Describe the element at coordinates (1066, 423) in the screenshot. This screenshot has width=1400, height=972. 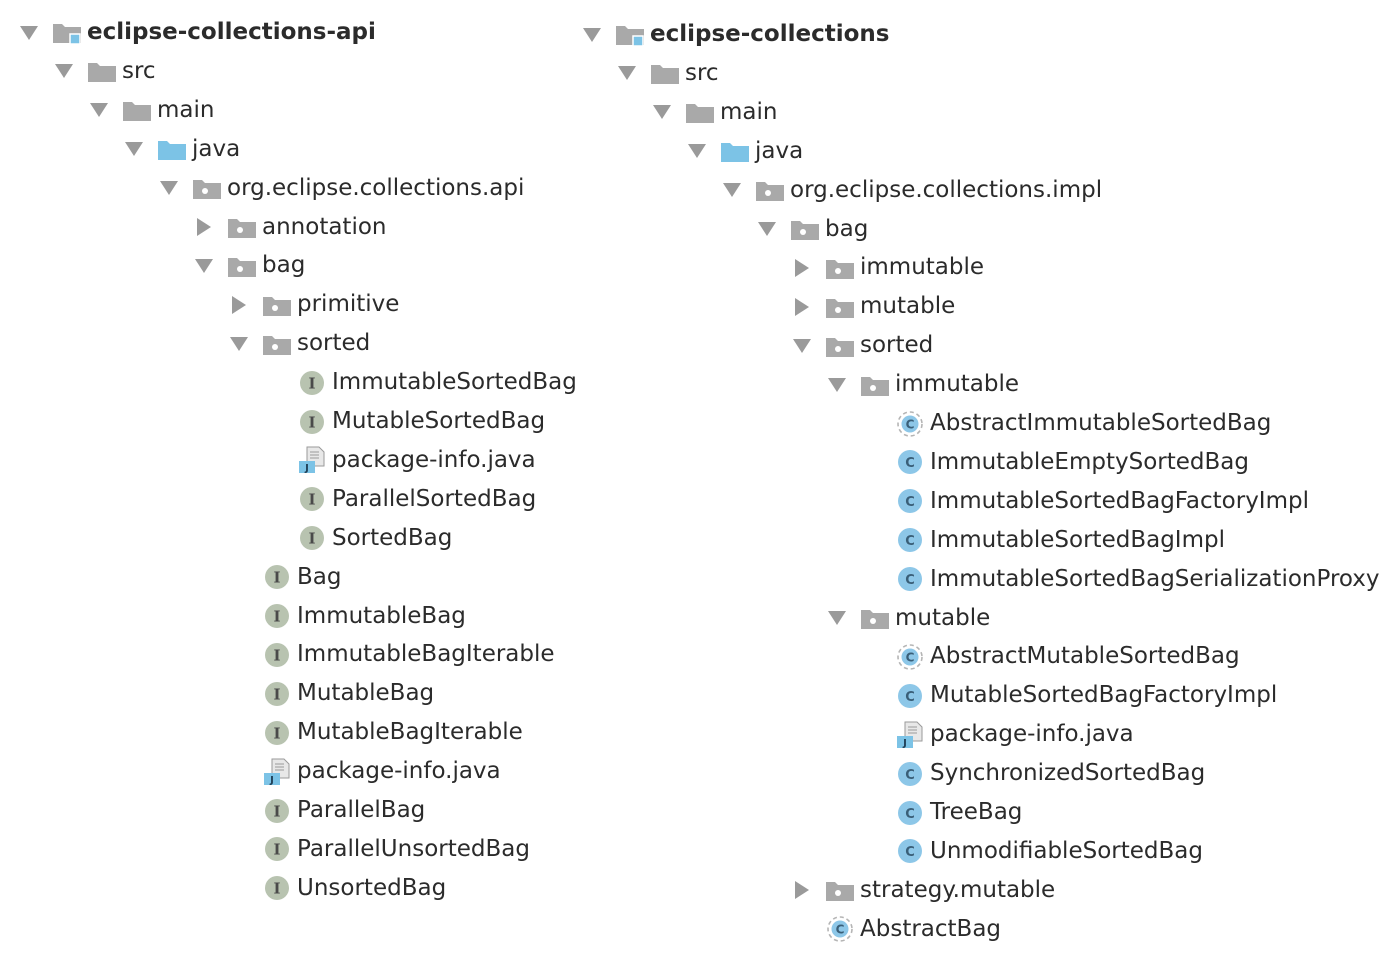
I see `tree-node: C AbstractImmutableSortedBag` at that location.